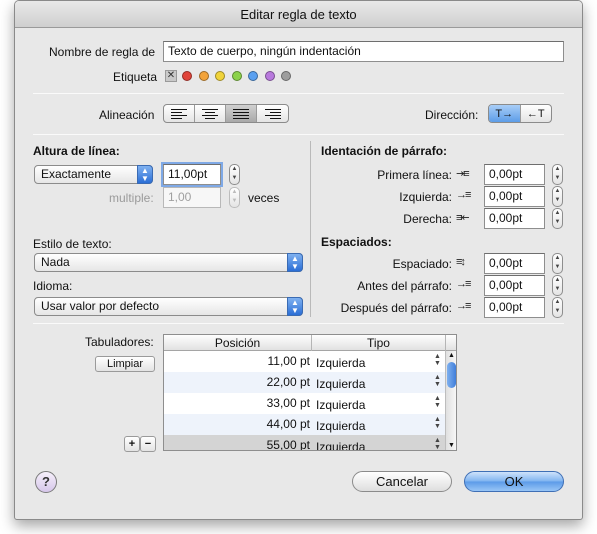 The height and width of the screenshot is (534, 597). I want to click on language-value: Usar valor por defecto, so click(100, 306).